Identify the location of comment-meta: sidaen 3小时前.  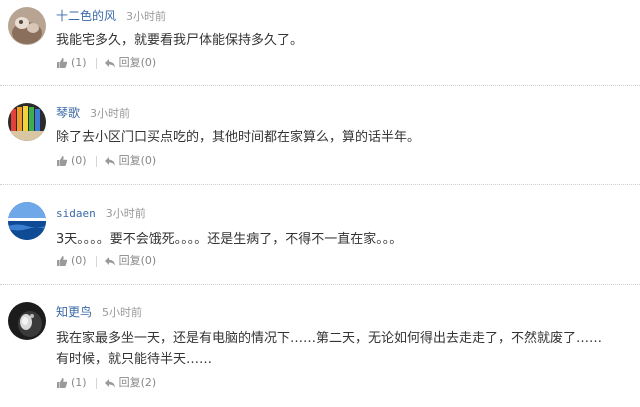
(101, 212).